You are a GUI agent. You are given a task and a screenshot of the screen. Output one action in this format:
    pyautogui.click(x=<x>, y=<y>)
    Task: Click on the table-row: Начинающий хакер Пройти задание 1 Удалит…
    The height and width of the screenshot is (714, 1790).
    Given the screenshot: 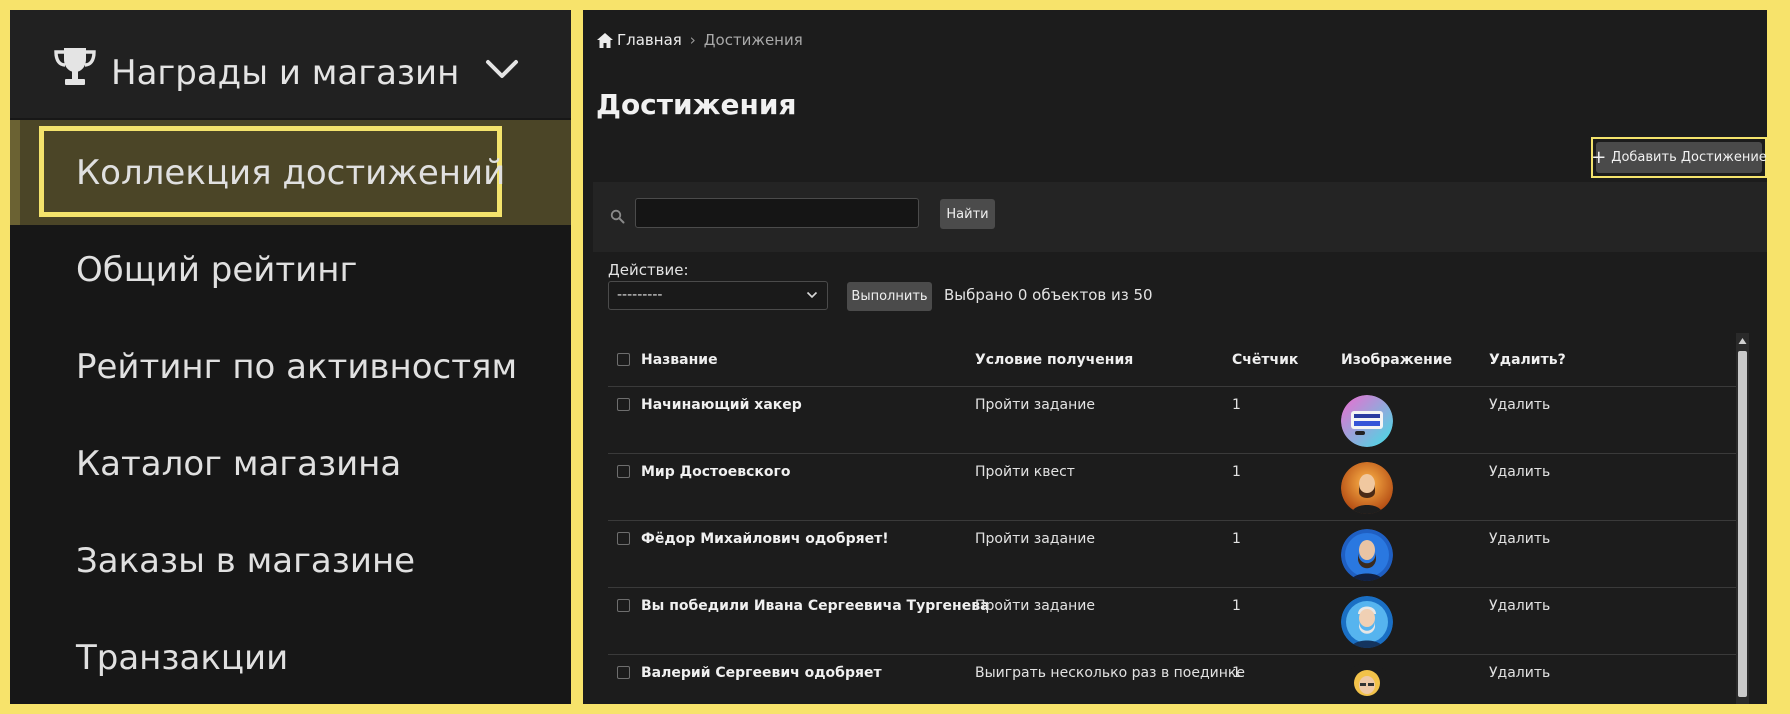 What is the action you would take?
    pyautogui.click(x=1172, y=420)
    